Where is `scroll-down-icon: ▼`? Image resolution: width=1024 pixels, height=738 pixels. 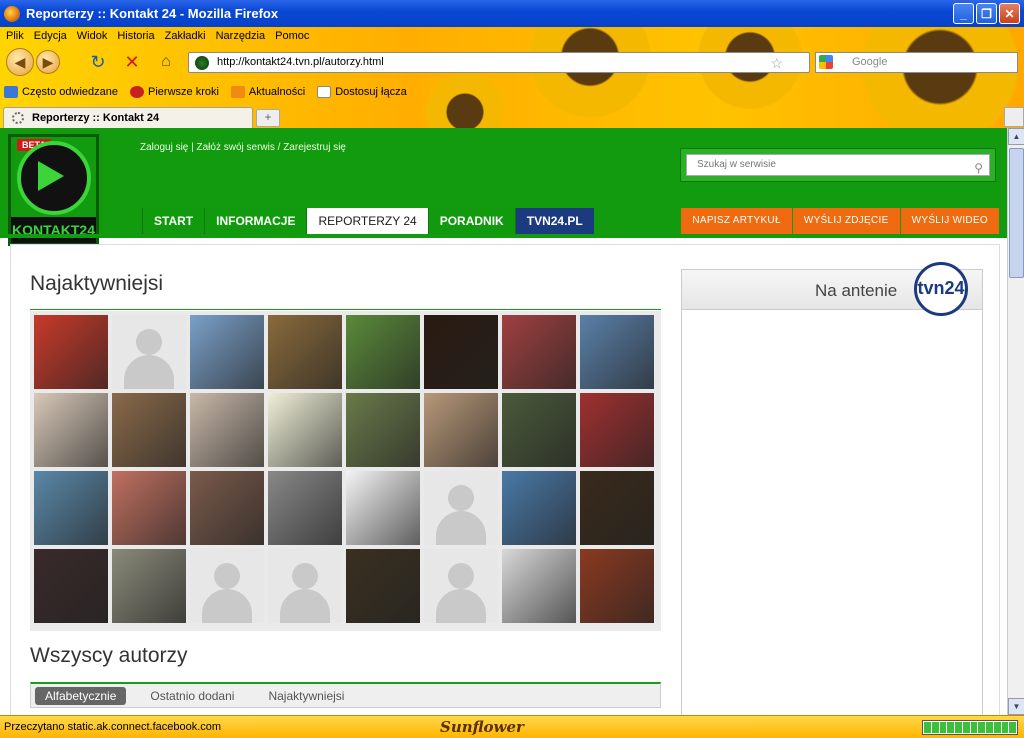 scroll-down-icon: ▼ is located at coordinates (1016, 706).